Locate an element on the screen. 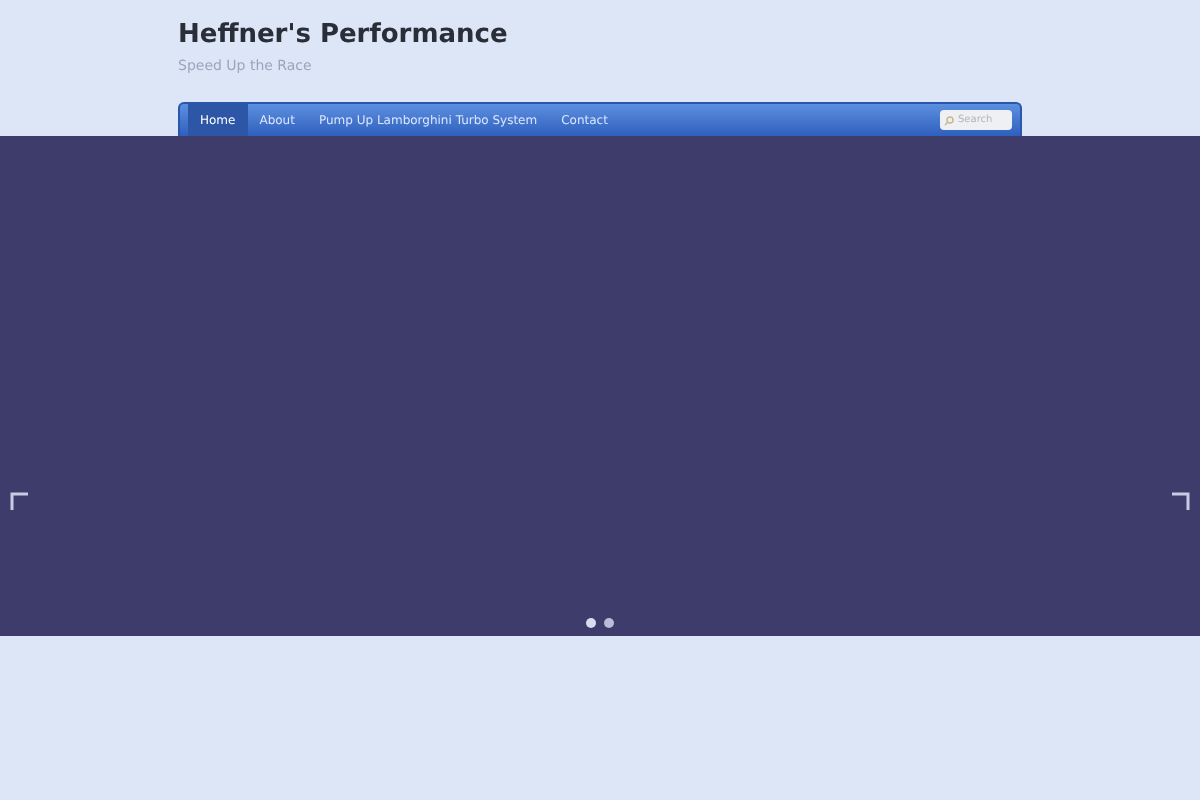 The width and height of the screenshot is (1200, 800). prev-icon is located at coordinates (19, 501).